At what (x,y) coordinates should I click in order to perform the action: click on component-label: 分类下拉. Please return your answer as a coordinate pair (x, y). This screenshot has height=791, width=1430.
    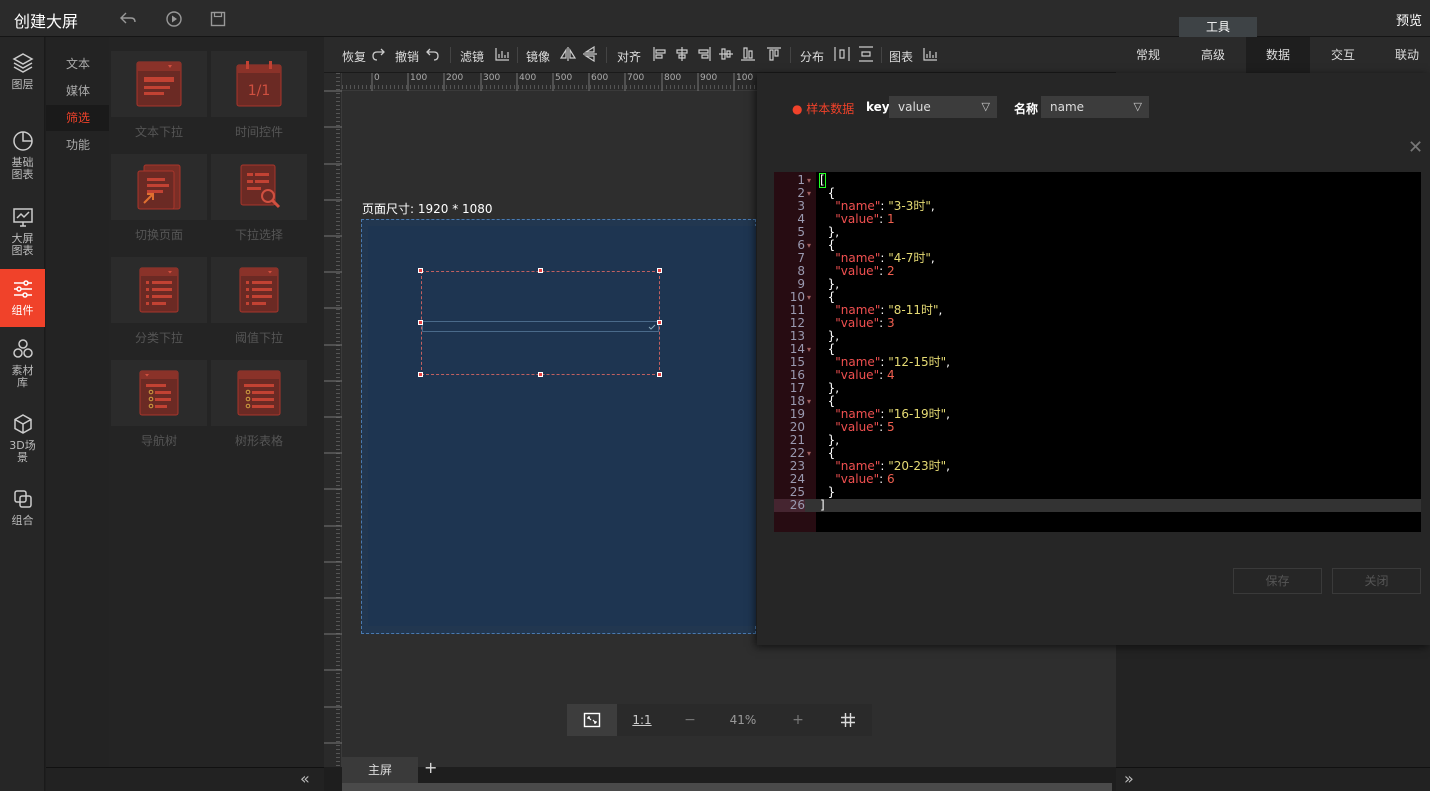
    Looking at the image, I should click on (158, 338).